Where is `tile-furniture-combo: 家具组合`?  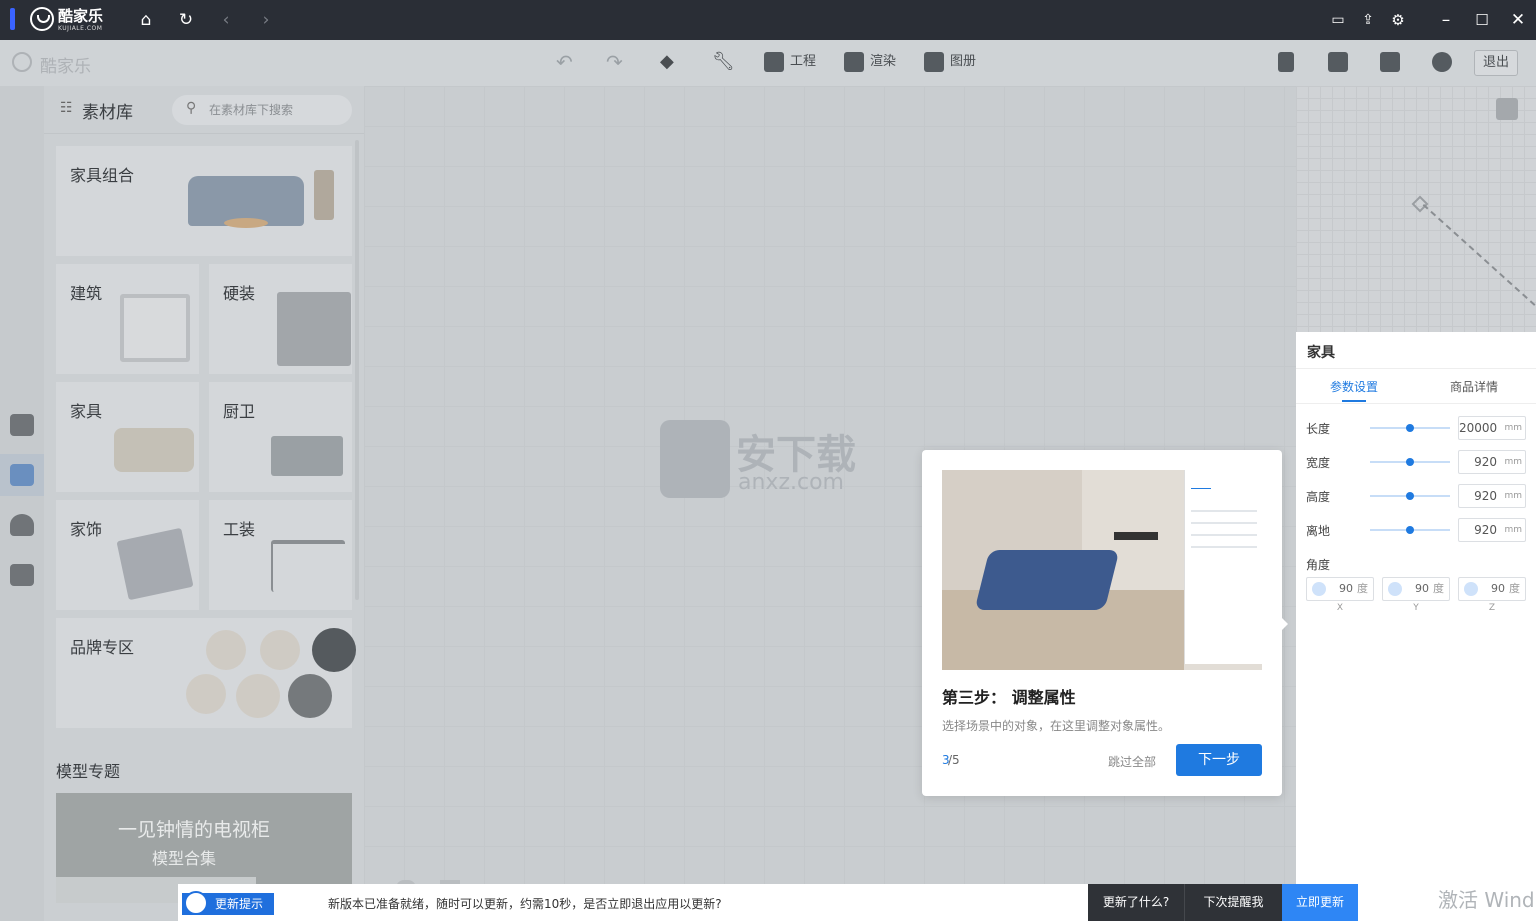
tile-furniture-combo: 家具组合 is located at coordinates (204, 201).